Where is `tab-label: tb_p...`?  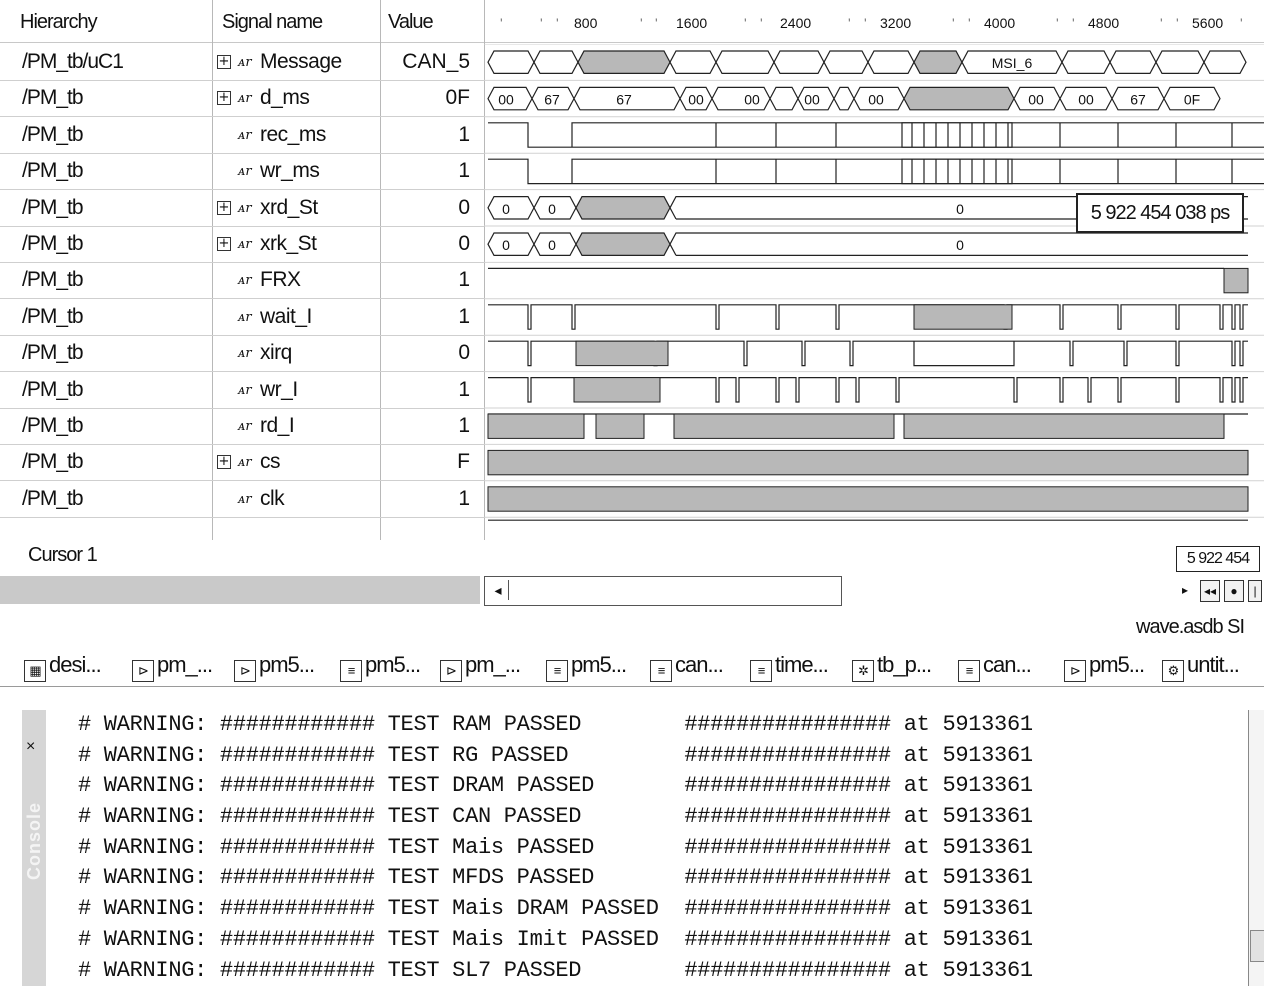 tab-label: tb_p... is located at coordinates (904, 664).